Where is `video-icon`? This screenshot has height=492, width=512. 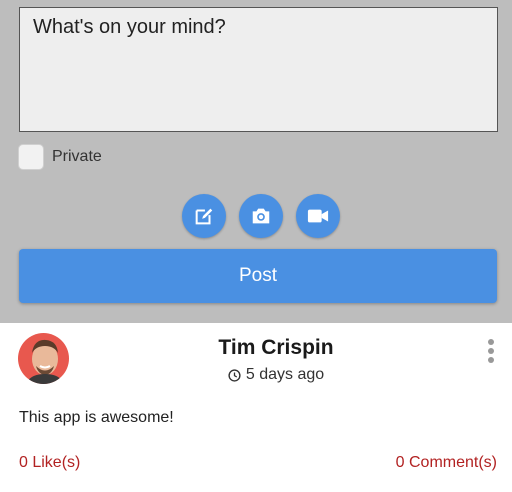
video-icon is located at coordinates (318, 216).